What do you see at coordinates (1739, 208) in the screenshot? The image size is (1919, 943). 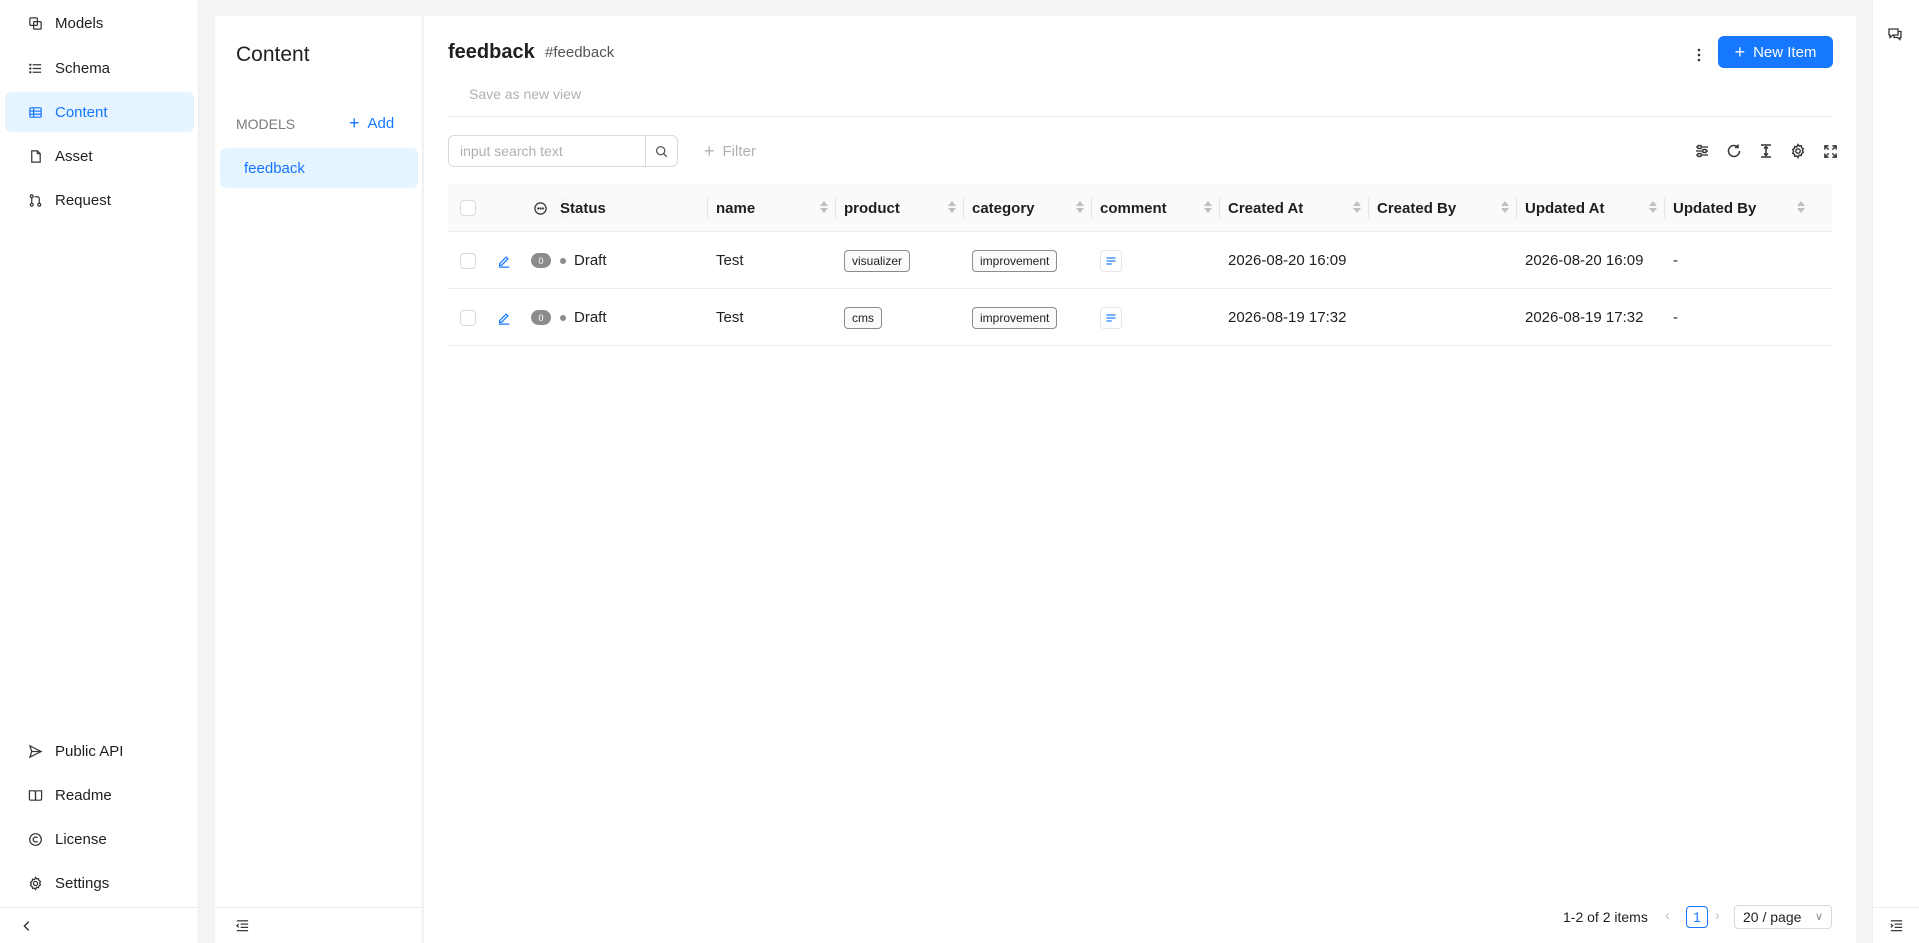 I see `column-header-updated-by: Updated By` at bounding box center [1739, 208].